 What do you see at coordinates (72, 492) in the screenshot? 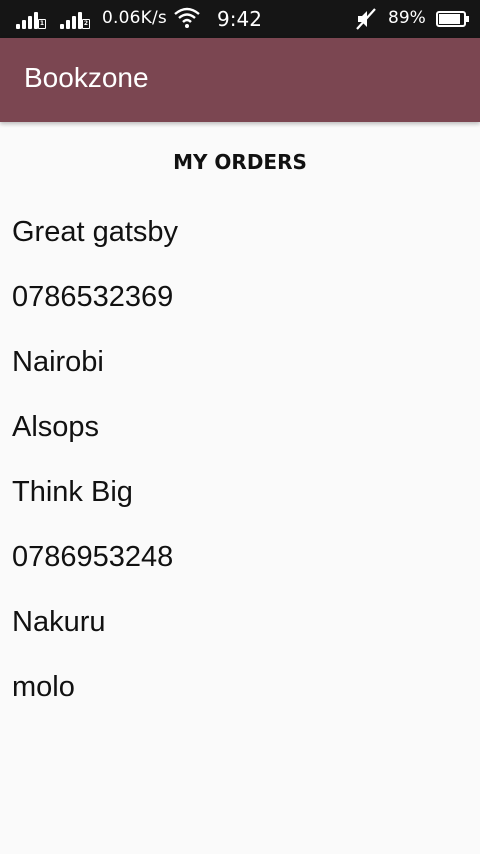
I see `list-item: Think Big` at bounding box center [72, 492].